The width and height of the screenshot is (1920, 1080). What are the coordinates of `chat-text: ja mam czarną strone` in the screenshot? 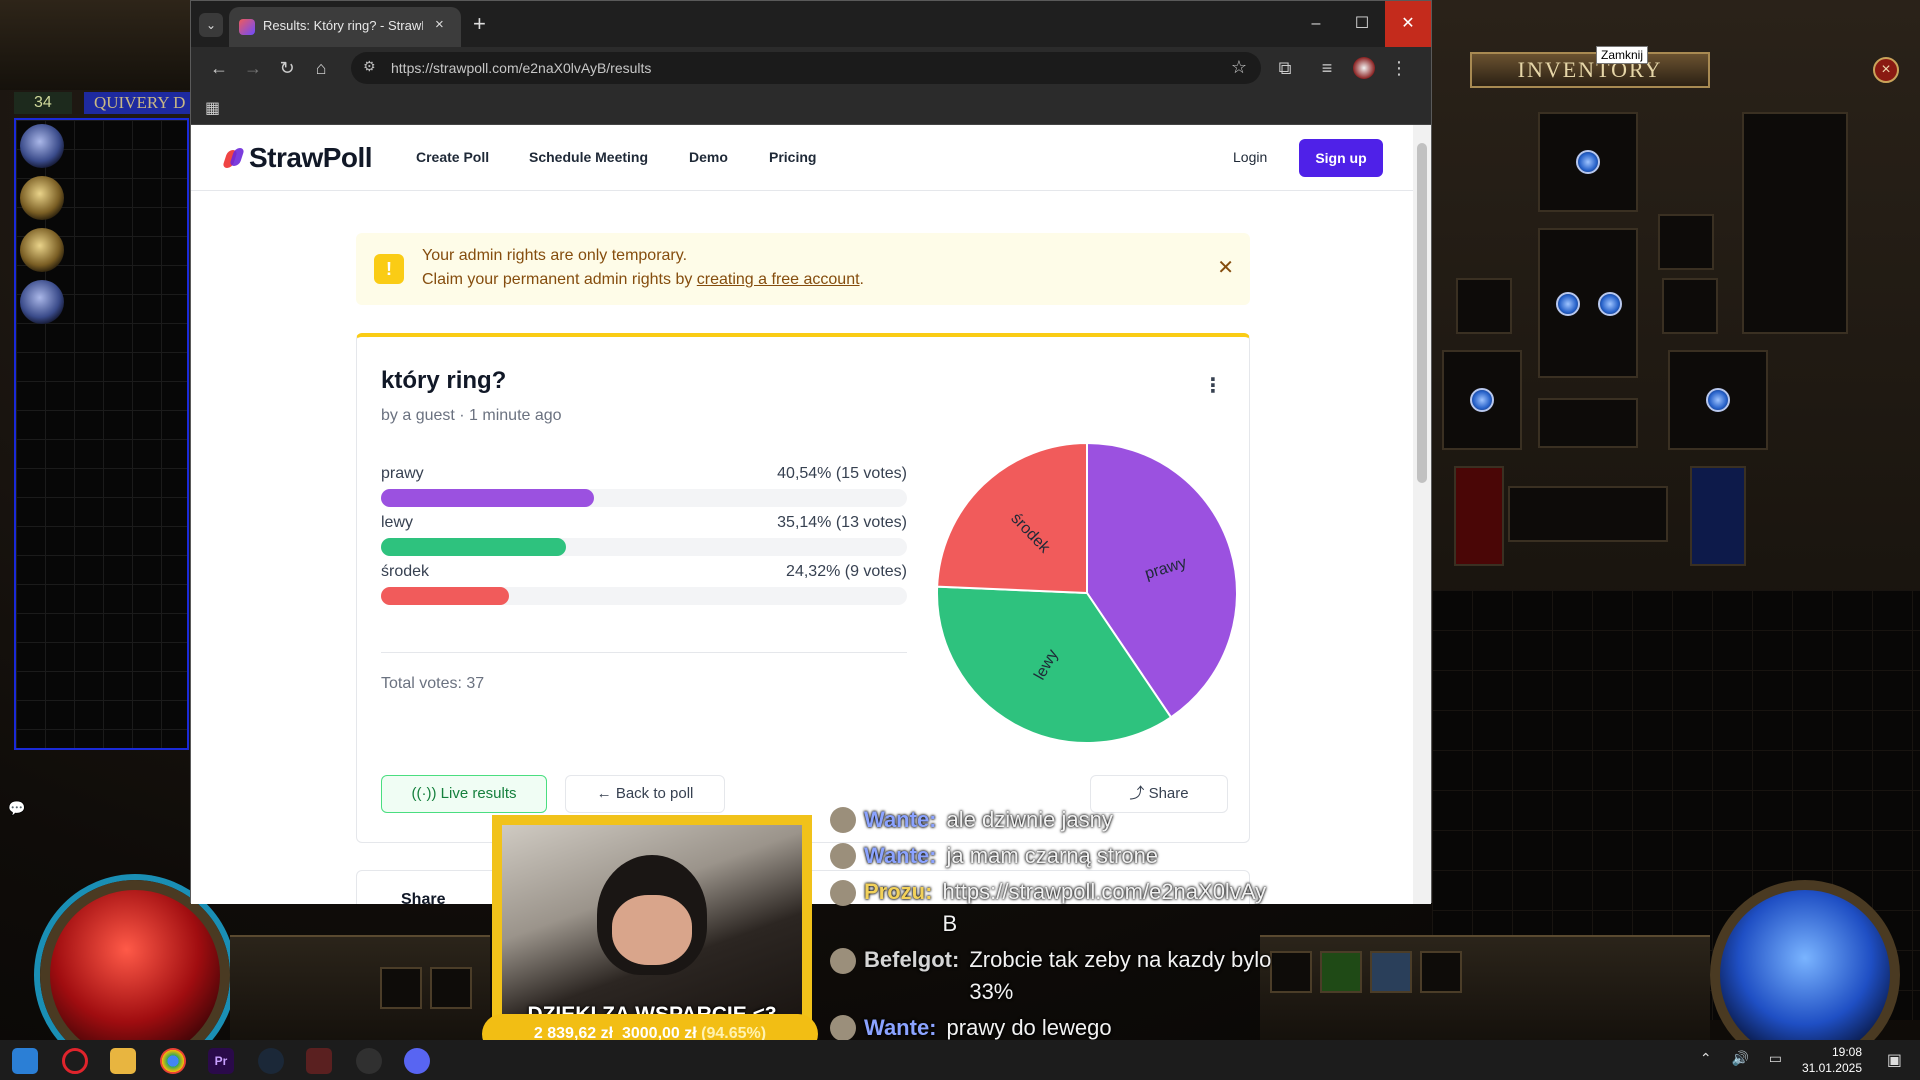 It's located at (1052, 855).